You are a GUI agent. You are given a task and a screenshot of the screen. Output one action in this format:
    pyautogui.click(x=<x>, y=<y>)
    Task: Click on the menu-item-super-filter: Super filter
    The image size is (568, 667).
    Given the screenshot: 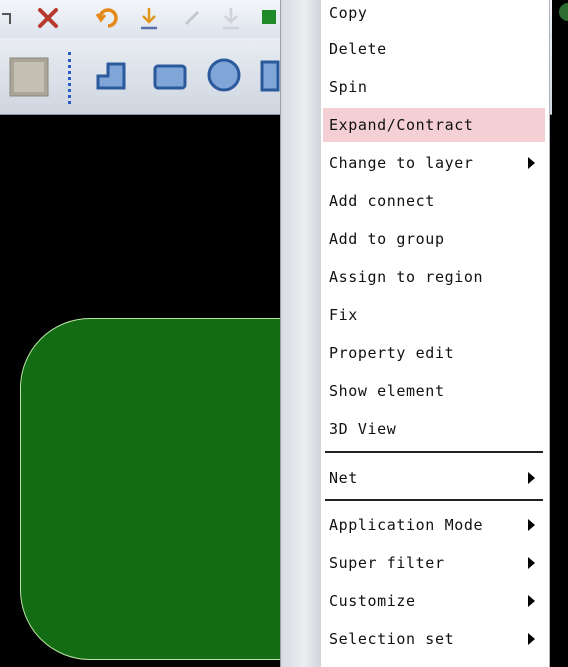 What is the action you would take?
    pyautogui.click(x=434, y=563)
    